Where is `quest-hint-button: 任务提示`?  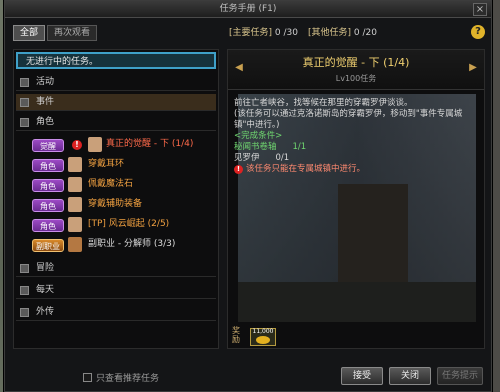
quest-hint-button: 任务提示 is located at coordinates (460, 376).